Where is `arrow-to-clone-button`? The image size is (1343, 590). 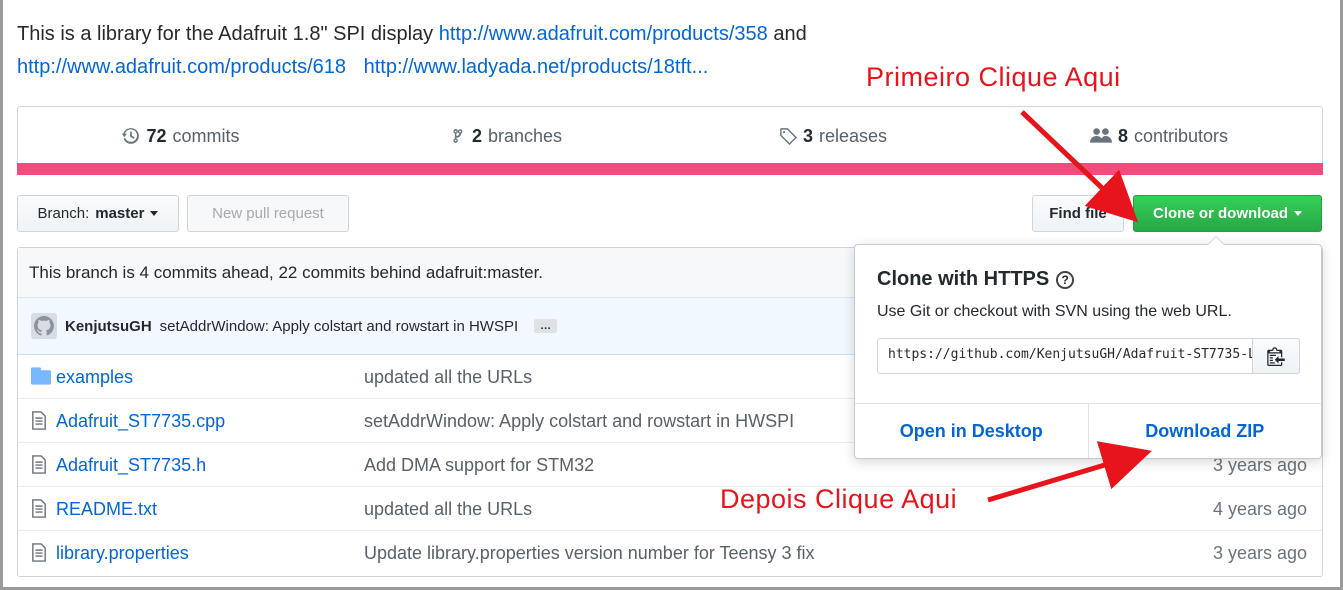 arrow-to-clone-button is located at coordinates (1079, 166).